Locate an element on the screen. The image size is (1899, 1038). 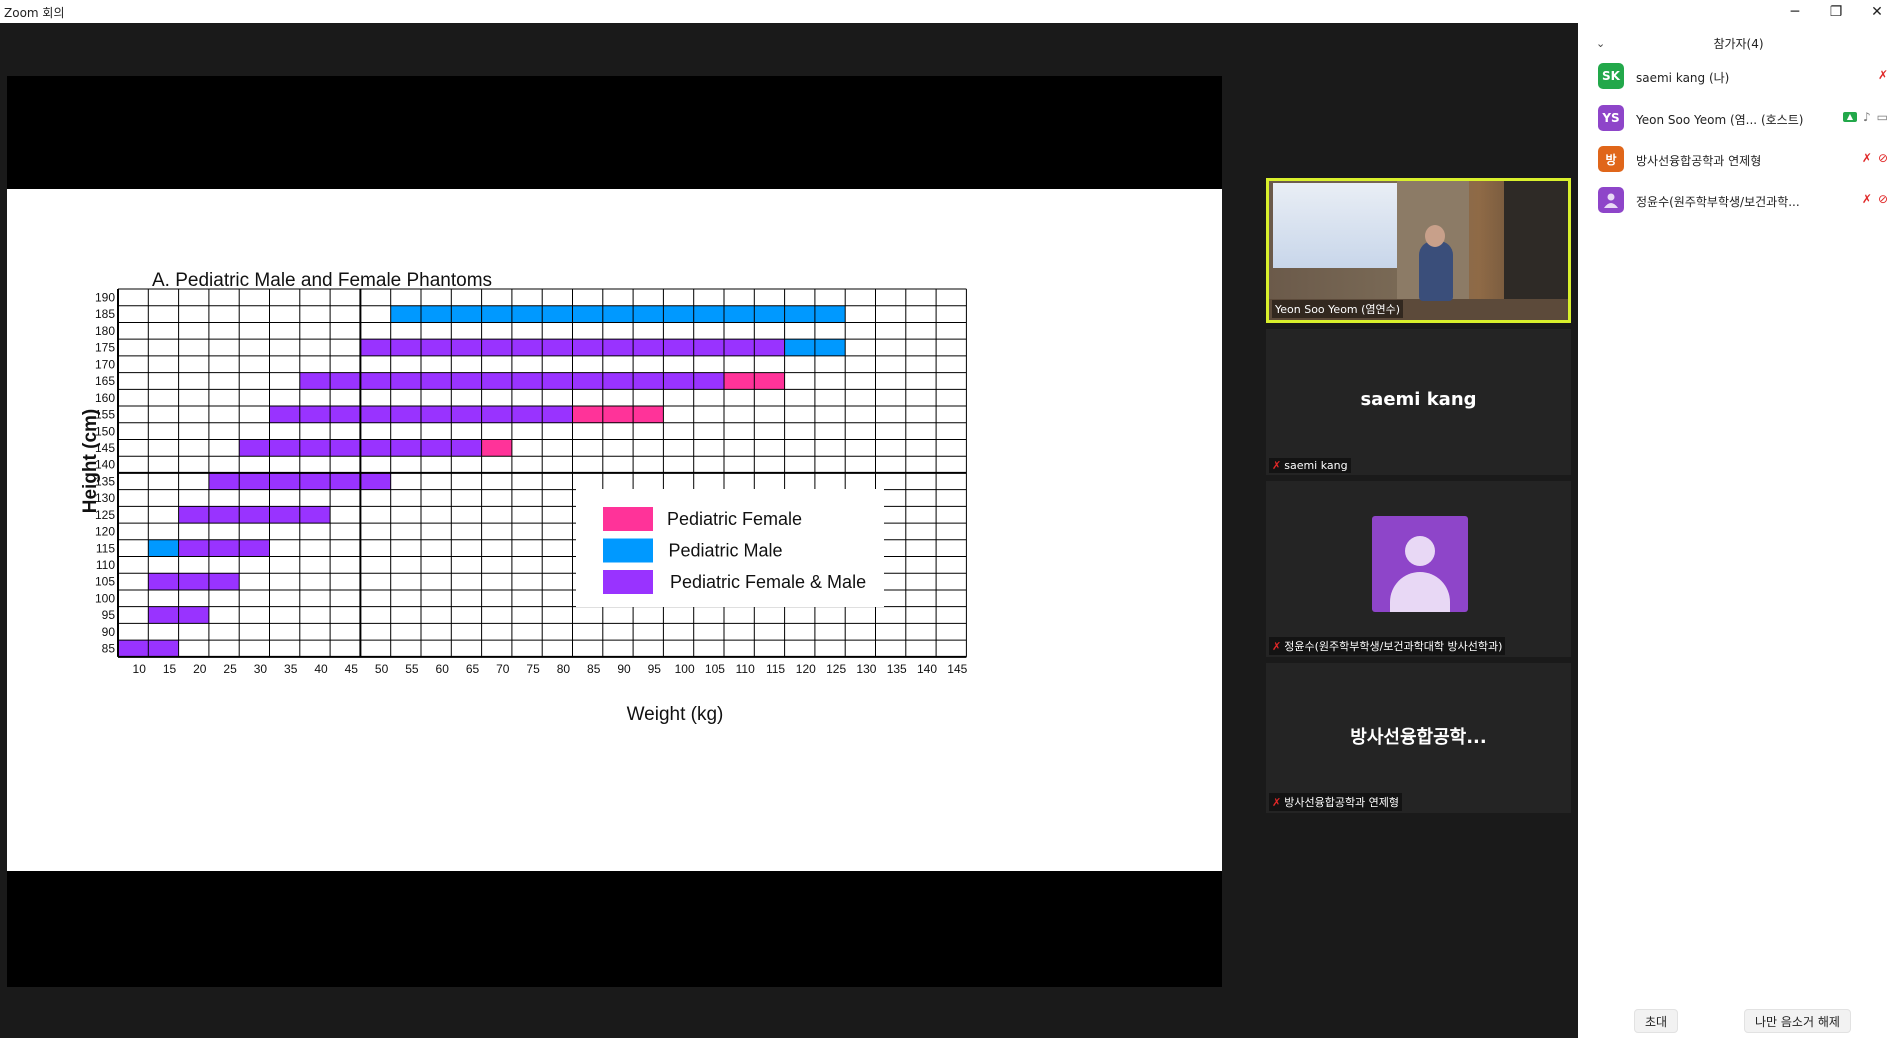
participant-avatar: SK is located at coordinates (1611, 76).